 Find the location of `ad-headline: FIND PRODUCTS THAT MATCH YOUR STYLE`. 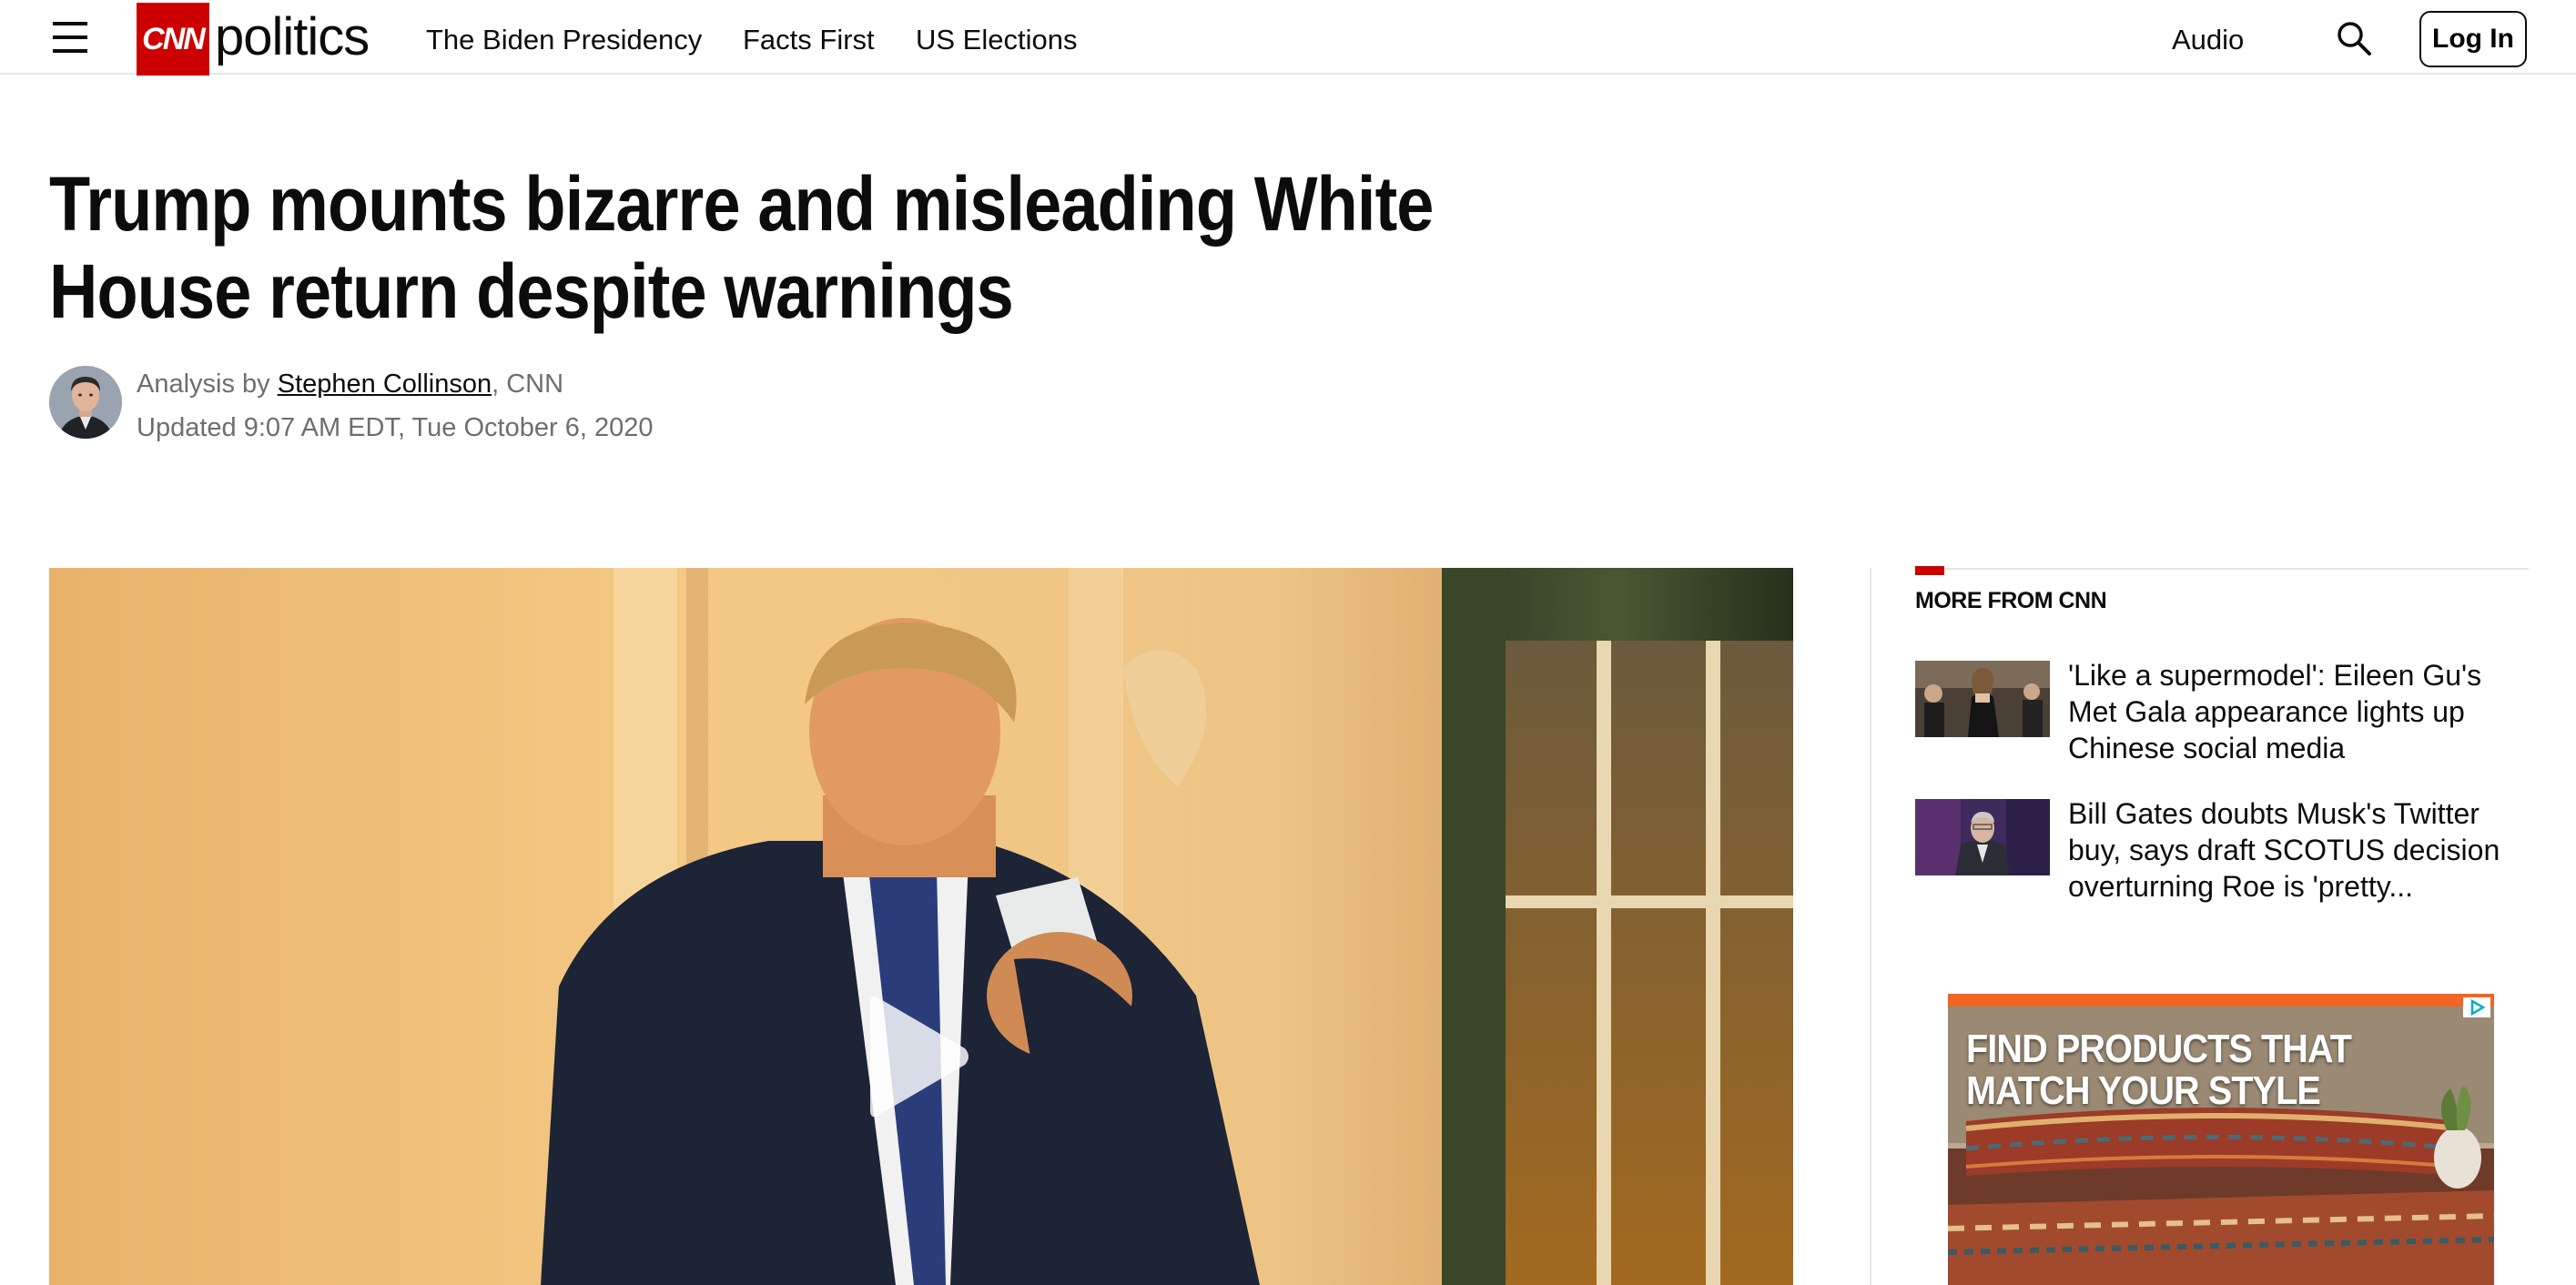

ad-headline: FIND PRODUCTS THAT MATCH YOUR STYLE is located at coordinates (2159, 1070).